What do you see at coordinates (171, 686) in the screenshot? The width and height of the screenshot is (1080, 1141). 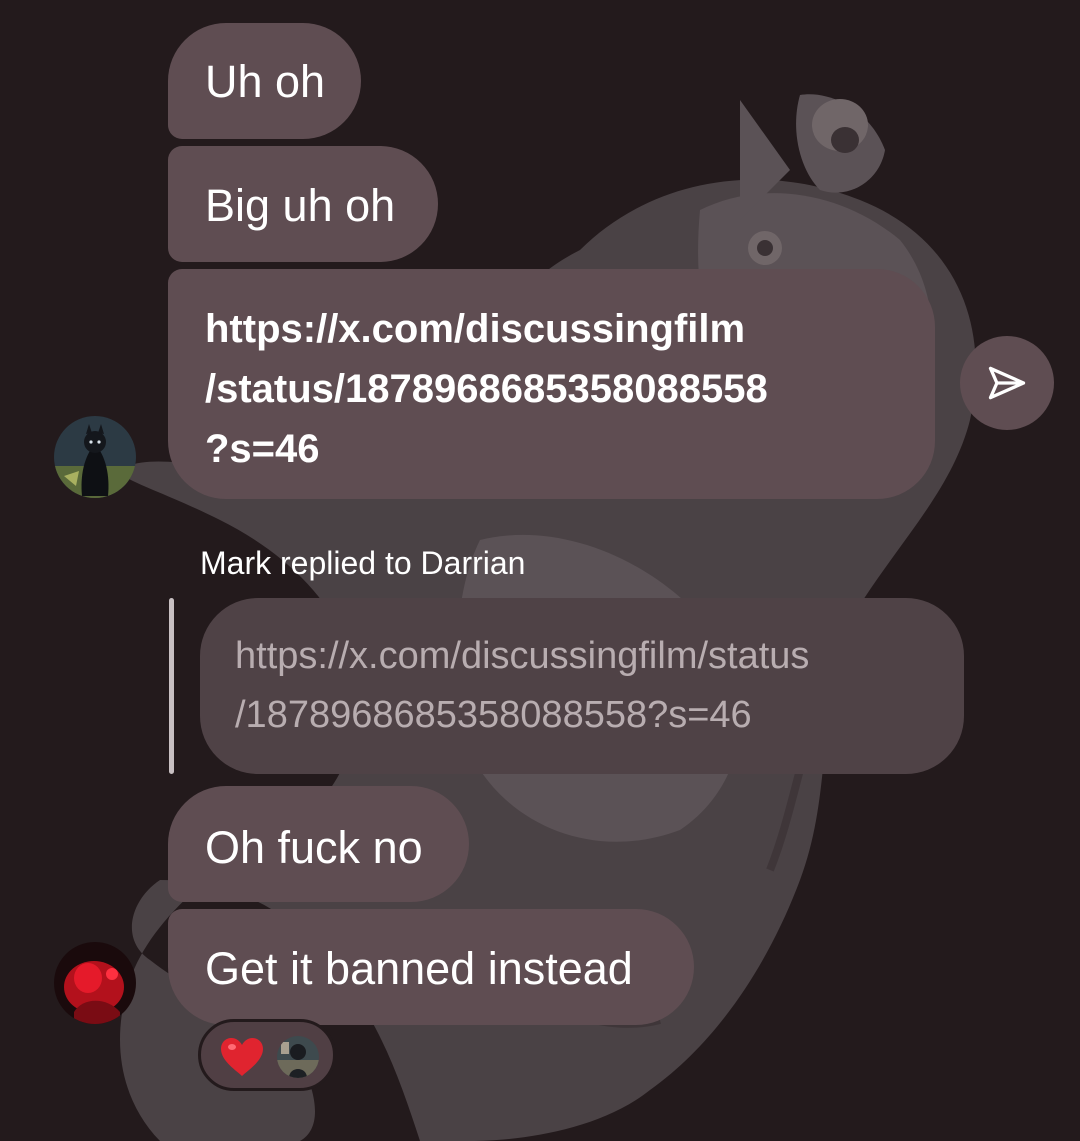 I see `quote-bar` at bounding box center [171, 686].